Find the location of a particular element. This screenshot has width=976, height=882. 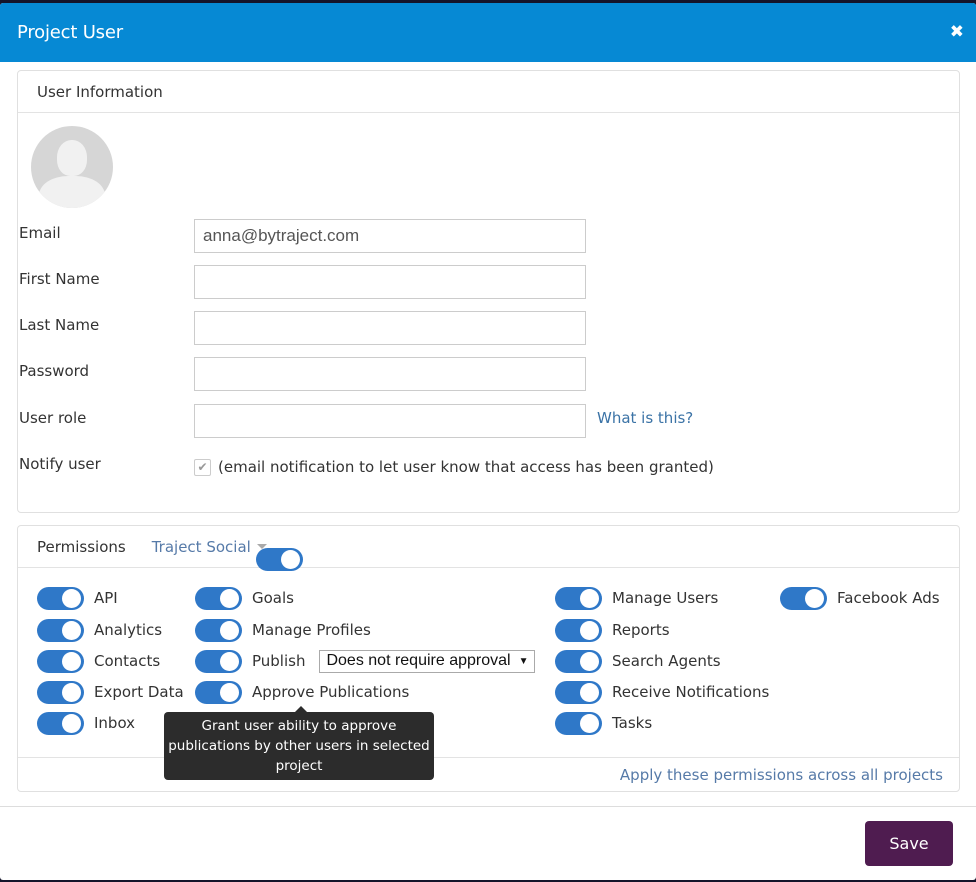

email-label: Email is located at coordinates (40, 233).